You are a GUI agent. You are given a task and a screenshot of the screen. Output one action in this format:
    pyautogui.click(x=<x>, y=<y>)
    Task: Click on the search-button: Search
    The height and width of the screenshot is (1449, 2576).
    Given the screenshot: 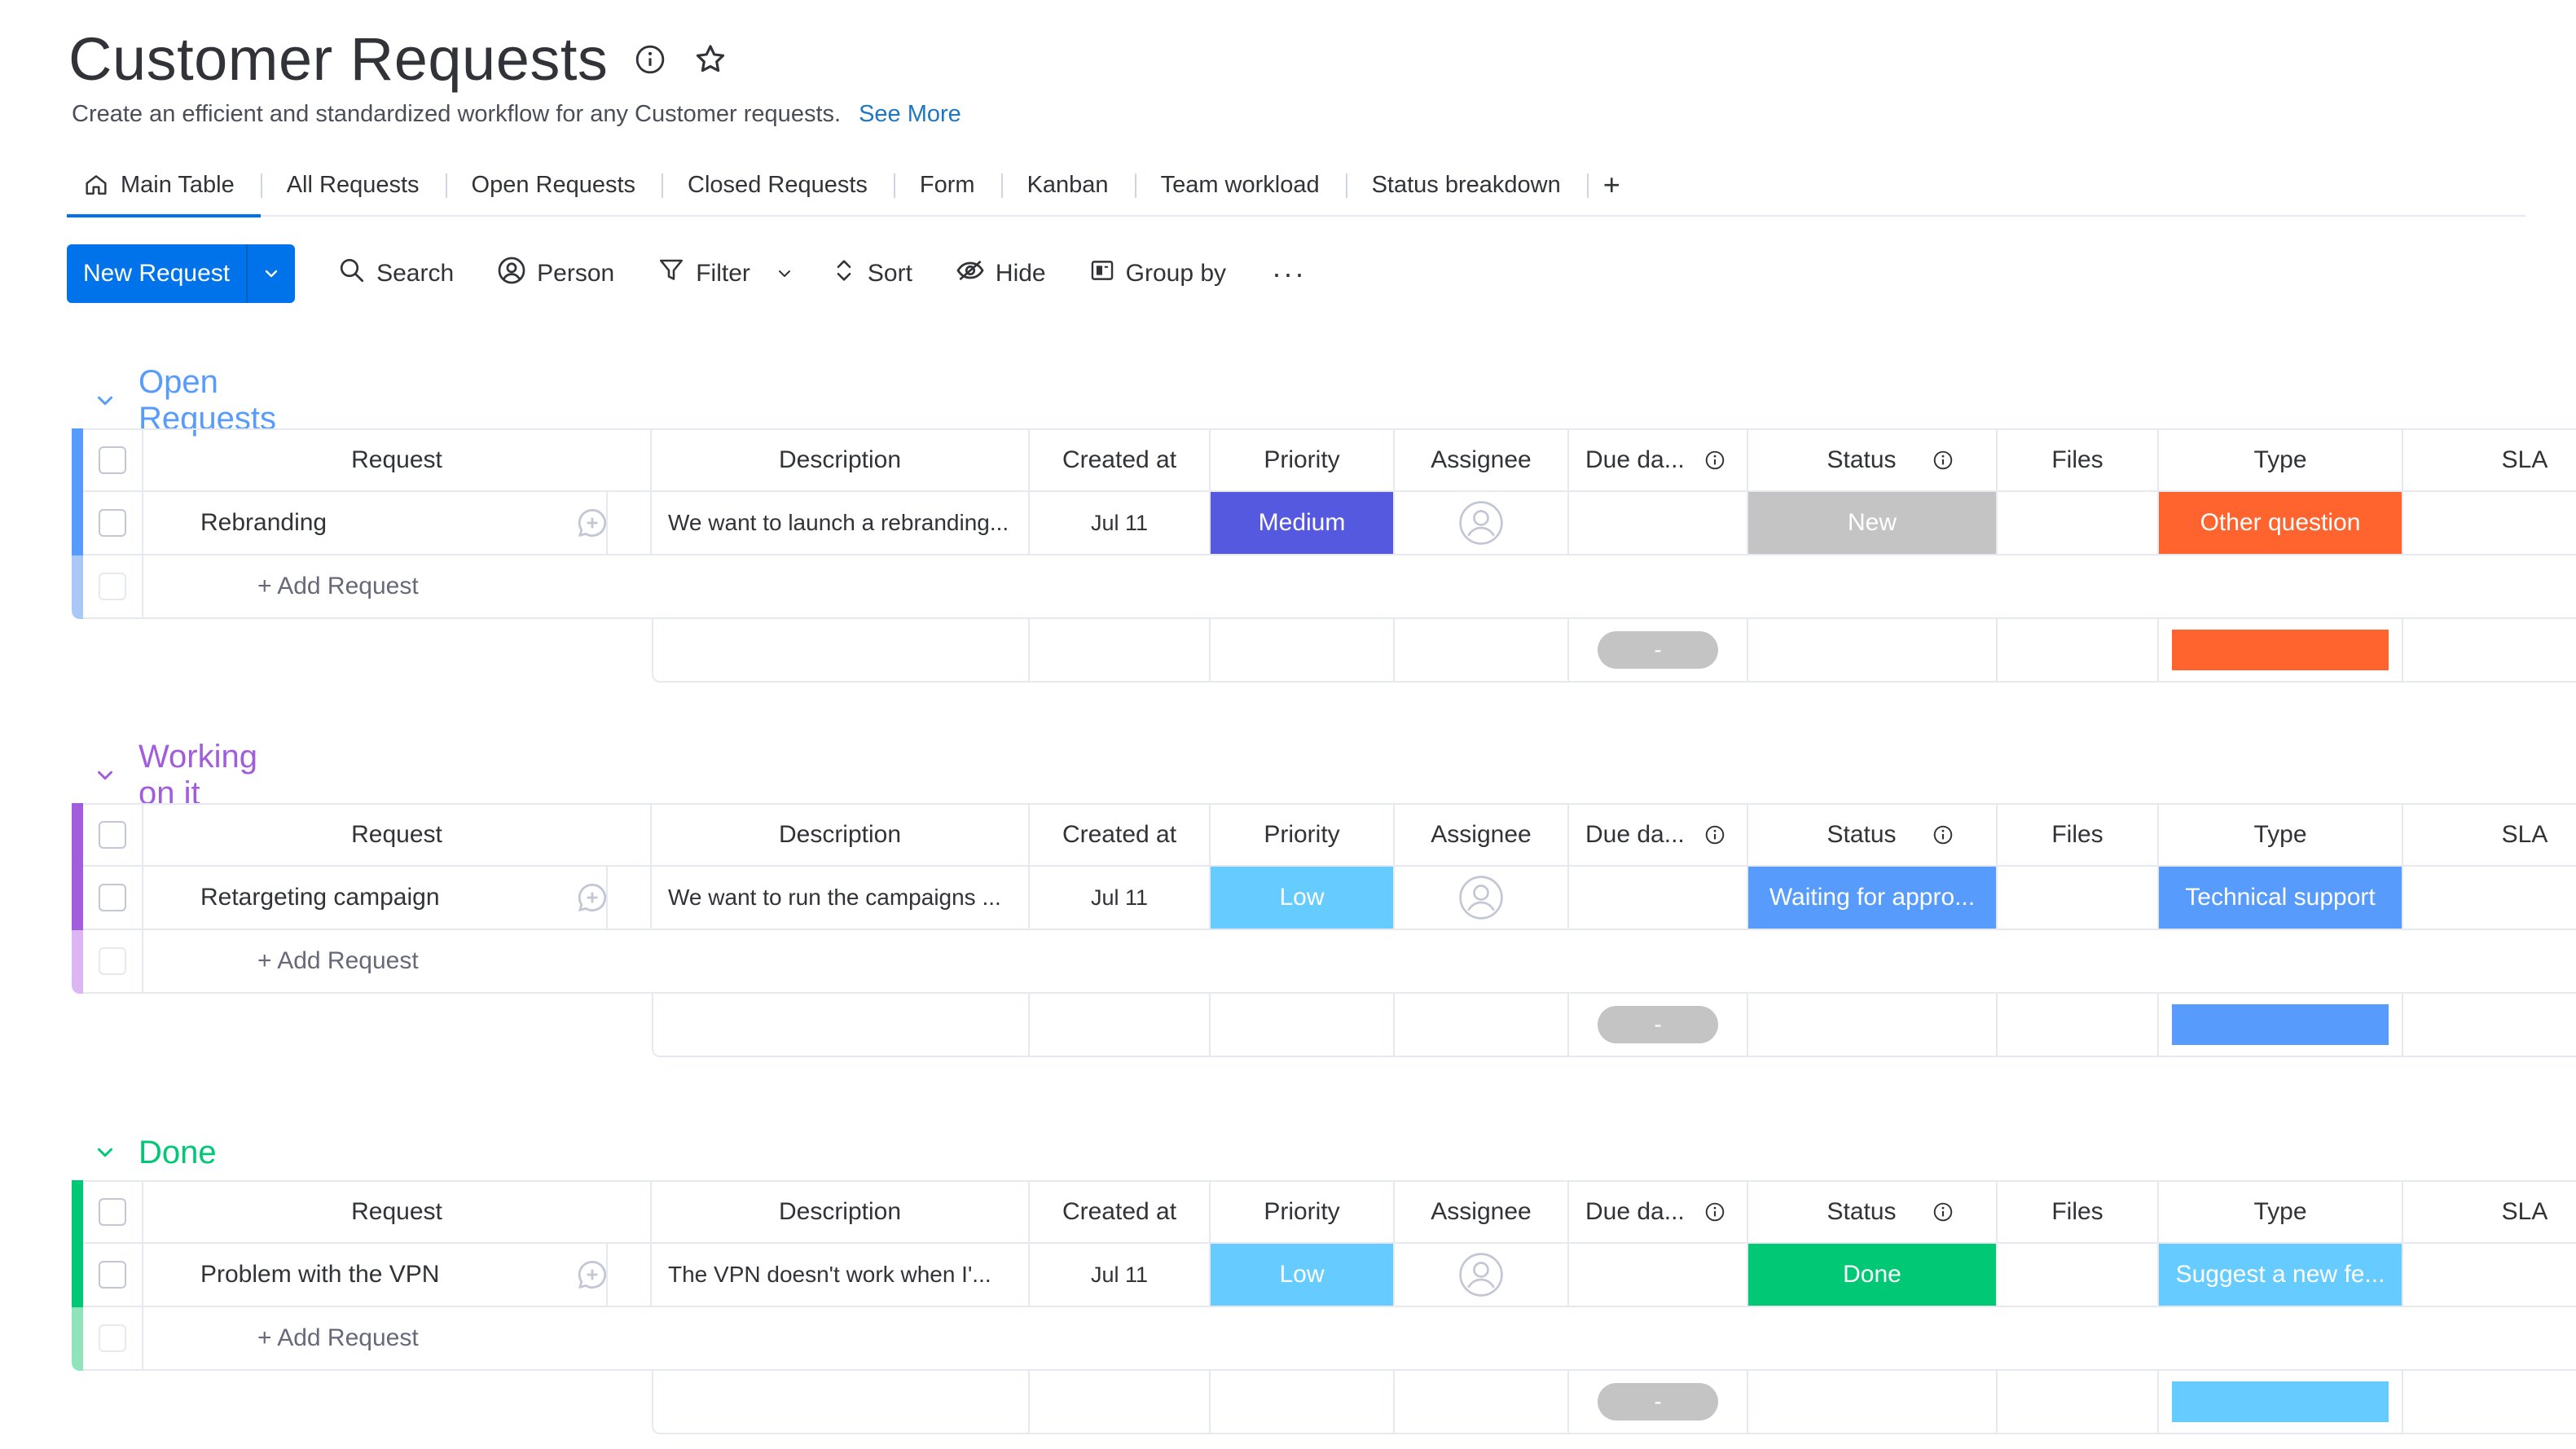 What is the action you would take?
    pyautogui.click(x=395, y=274)
    